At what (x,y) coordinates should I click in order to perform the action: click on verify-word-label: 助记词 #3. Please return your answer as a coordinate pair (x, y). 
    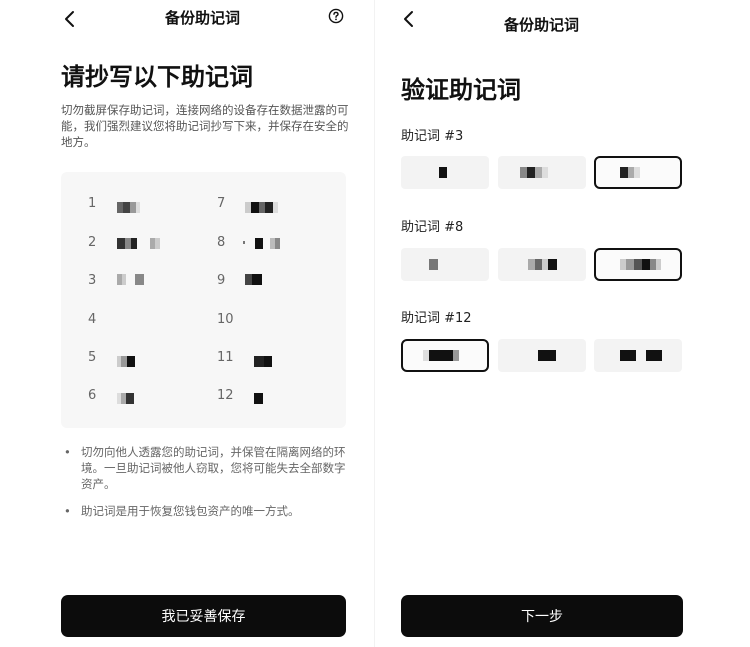
    Looking at the image, I should click on (432, 136).